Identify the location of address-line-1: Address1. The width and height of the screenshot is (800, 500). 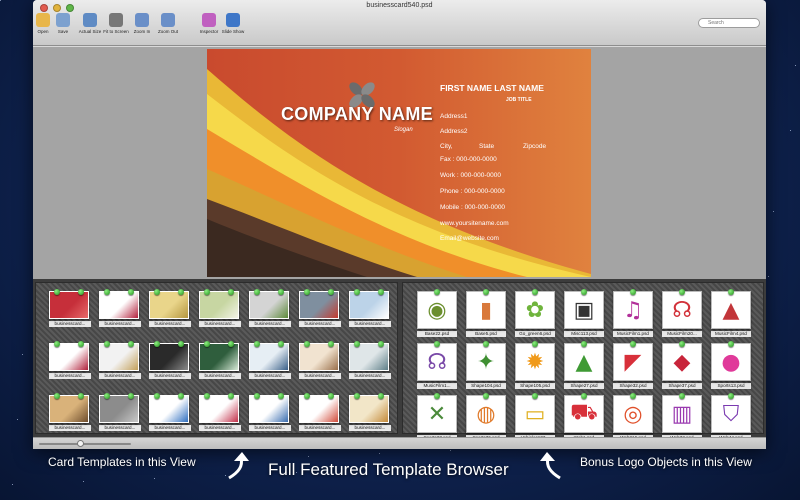
(453, 116).